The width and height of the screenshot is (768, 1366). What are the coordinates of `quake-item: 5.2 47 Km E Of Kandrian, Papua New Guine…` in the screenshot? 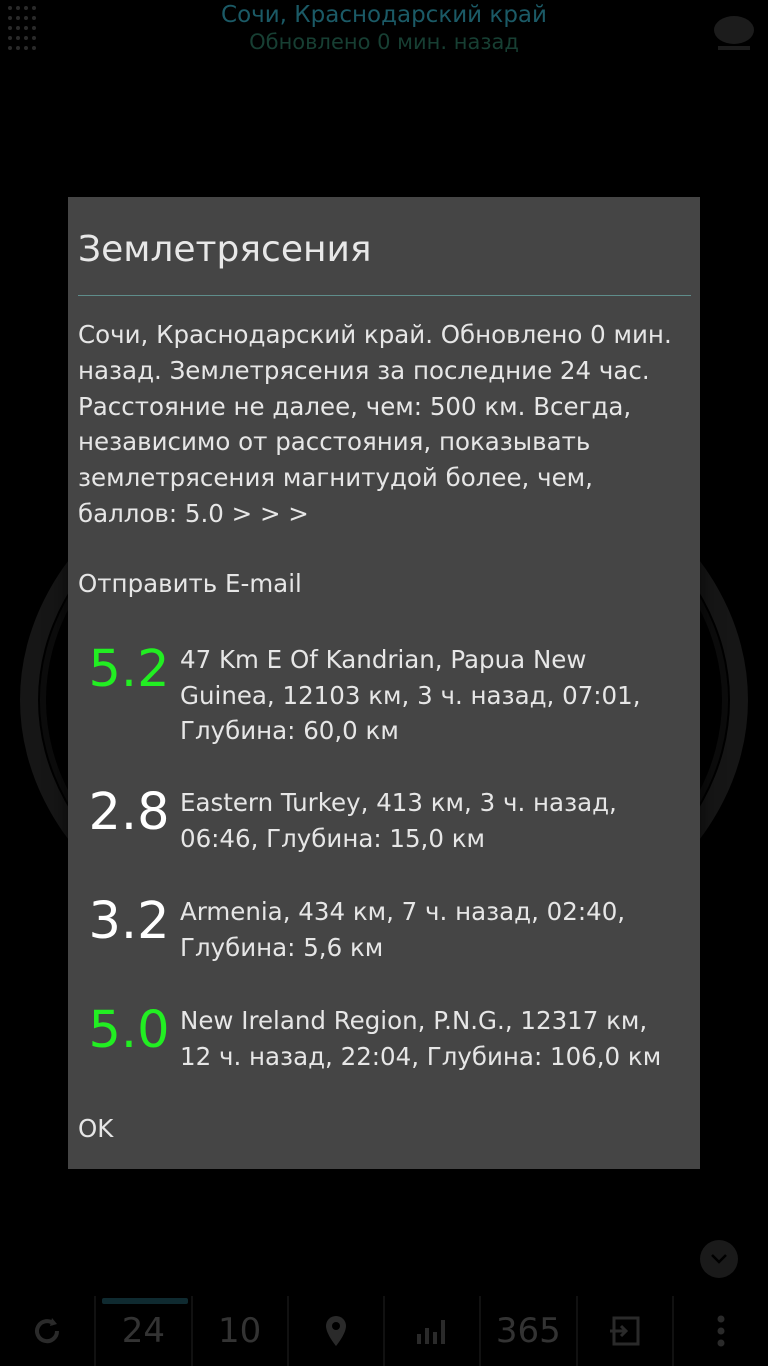 It's located at (382, 695).